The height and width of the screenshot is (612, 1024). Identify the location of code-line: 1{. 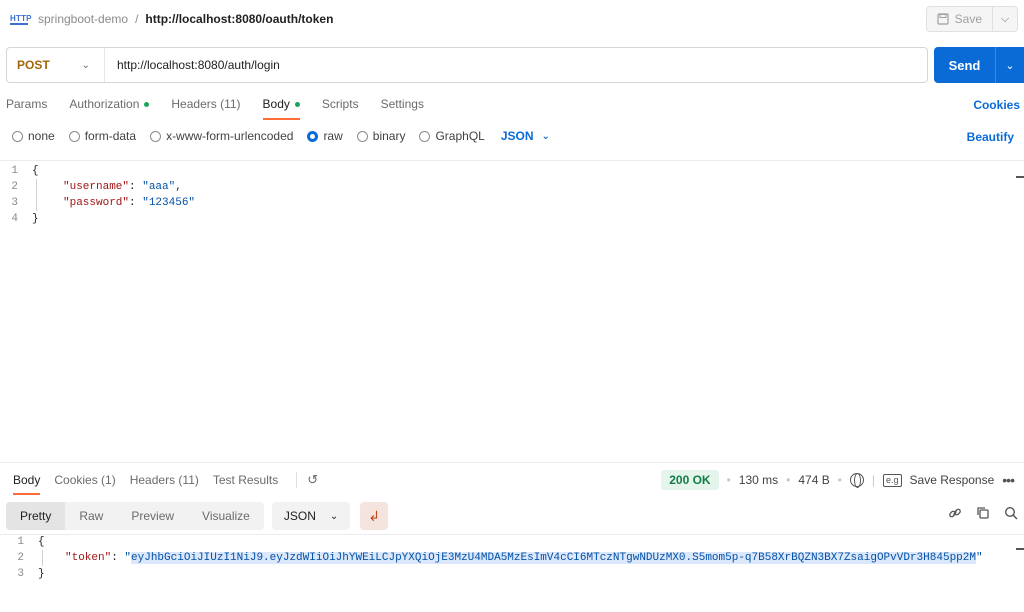
(511, 542).